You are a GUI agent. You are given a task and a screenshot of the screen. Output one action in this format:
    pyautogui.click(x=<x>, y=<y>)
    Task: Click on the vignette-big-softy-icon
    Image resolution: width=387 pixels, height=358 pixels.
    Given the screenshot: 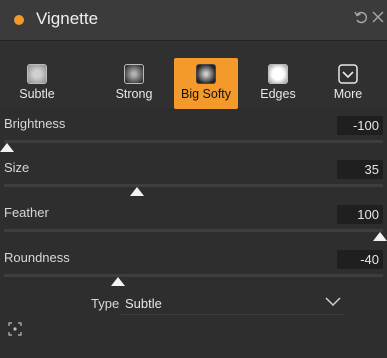 What is the action you would take?
    pyautogui.click(x=206, y=74)
    